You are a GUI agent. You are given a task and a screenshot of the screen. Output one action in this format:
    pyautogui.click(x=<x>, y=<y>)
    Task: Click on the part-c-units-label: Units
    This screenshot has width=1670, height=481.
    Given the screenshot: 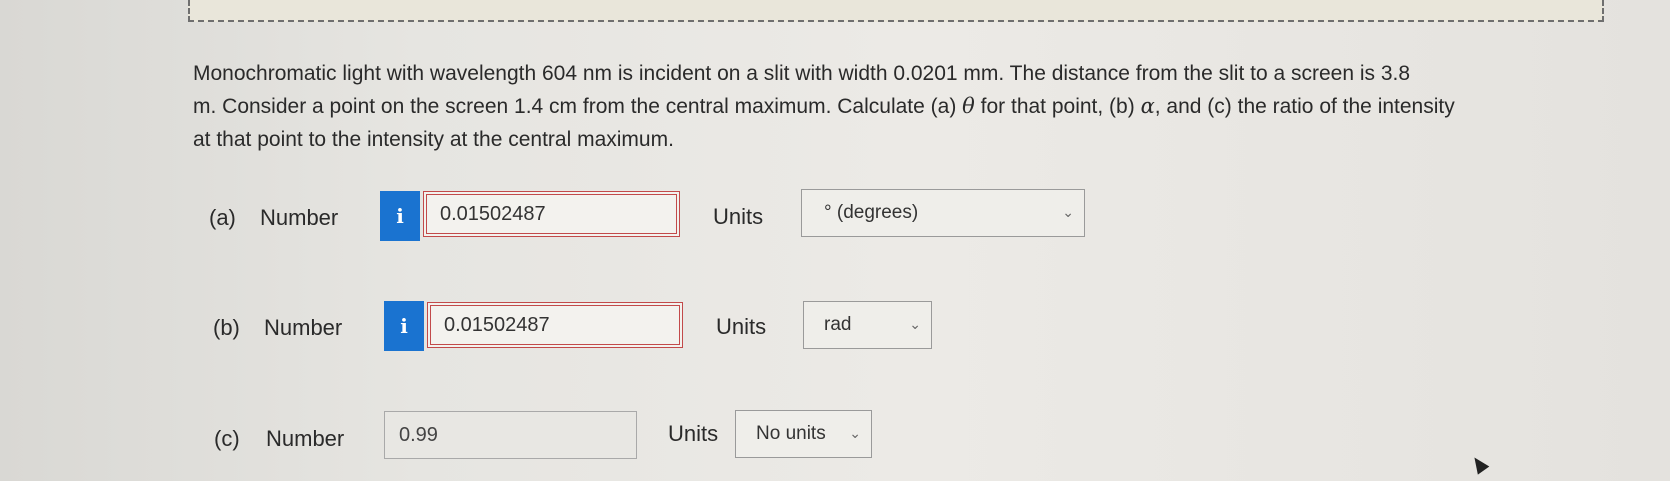 What is the action you would take?
    pyautogui.click(x=693, y=433)
    